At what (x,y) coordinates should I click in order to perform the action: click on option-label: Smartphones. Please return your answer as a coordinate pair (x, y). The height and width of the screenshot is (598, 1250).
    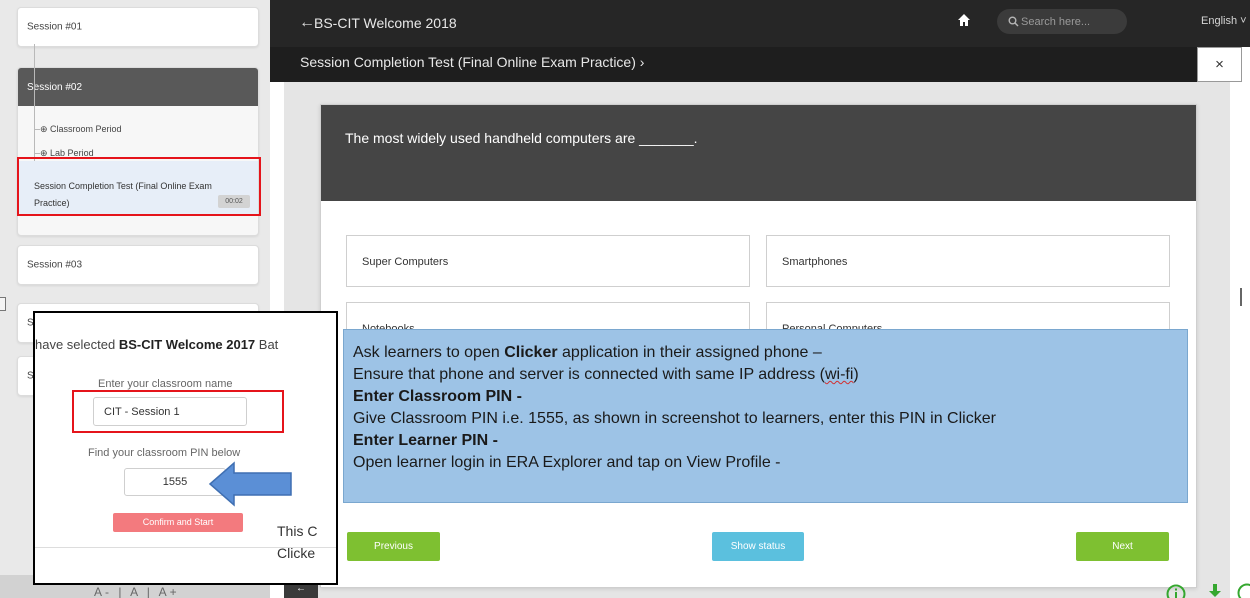
    Looking at the image, I should click on (815, 262).